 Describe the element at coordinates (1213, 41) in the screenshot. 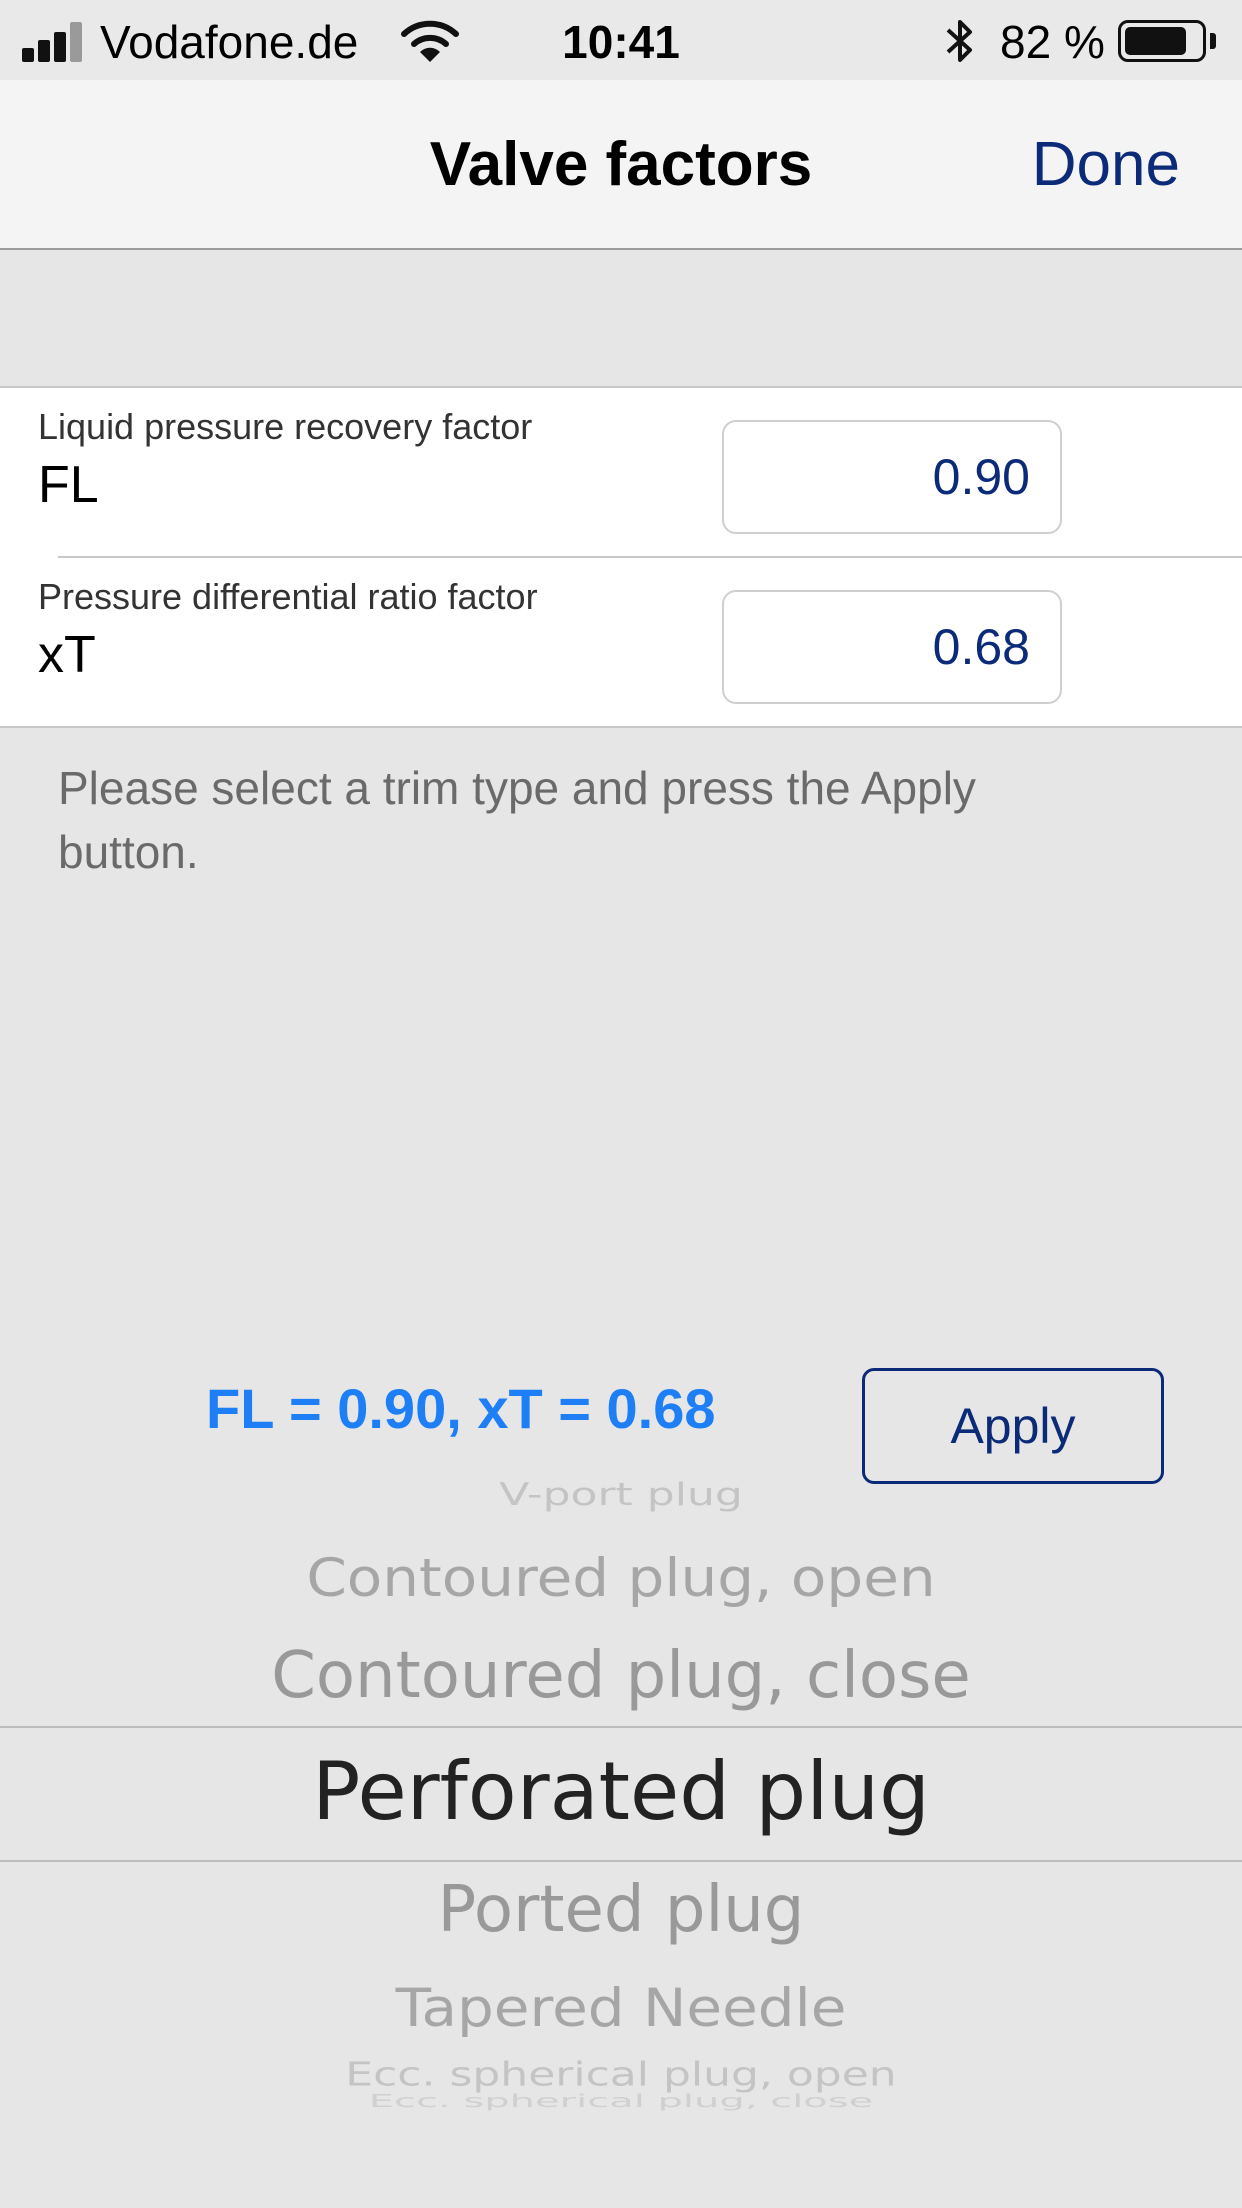

I see `battery-tip` at that location.